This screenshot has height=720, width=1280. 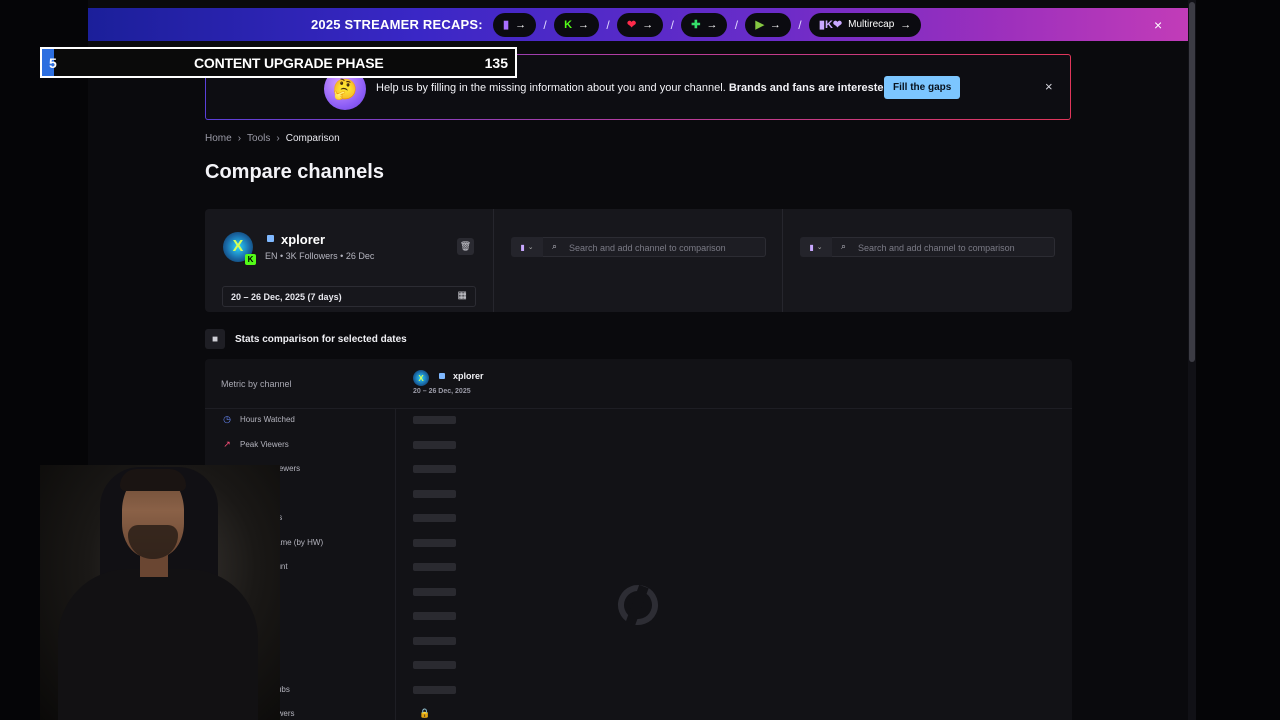 I want to click on info-text-bold: Brands and fans are interested!, so click(x=811, y=88).